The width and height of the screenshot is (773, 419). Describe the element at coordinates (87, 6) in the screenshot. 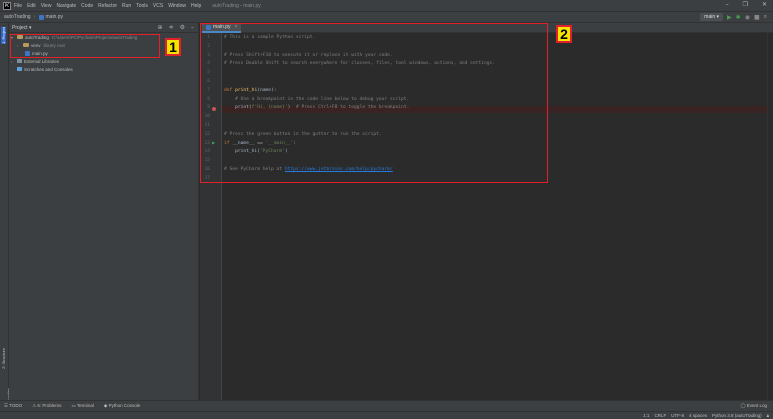

I see `menu-code: Code` at that location.